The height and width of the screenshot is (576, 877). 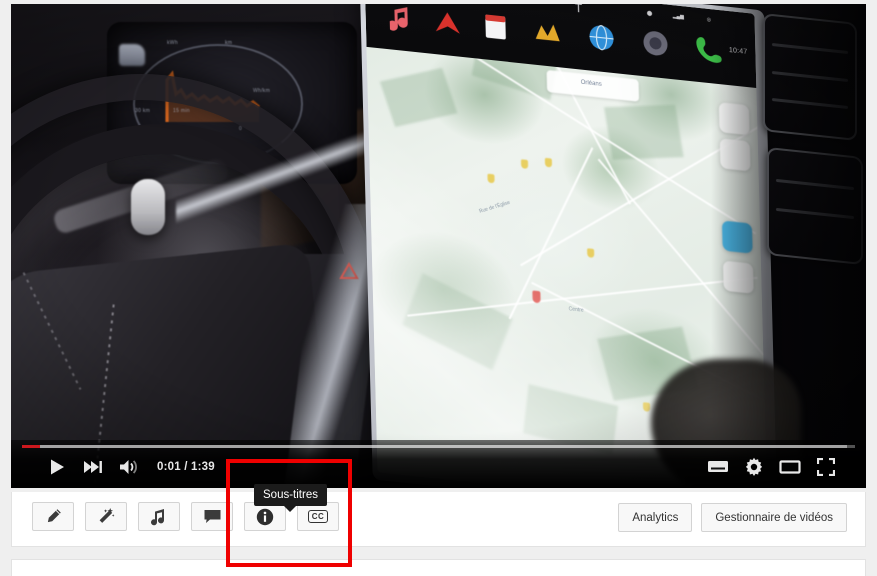 I want to click on captions-button, so click(x=718, y=467).